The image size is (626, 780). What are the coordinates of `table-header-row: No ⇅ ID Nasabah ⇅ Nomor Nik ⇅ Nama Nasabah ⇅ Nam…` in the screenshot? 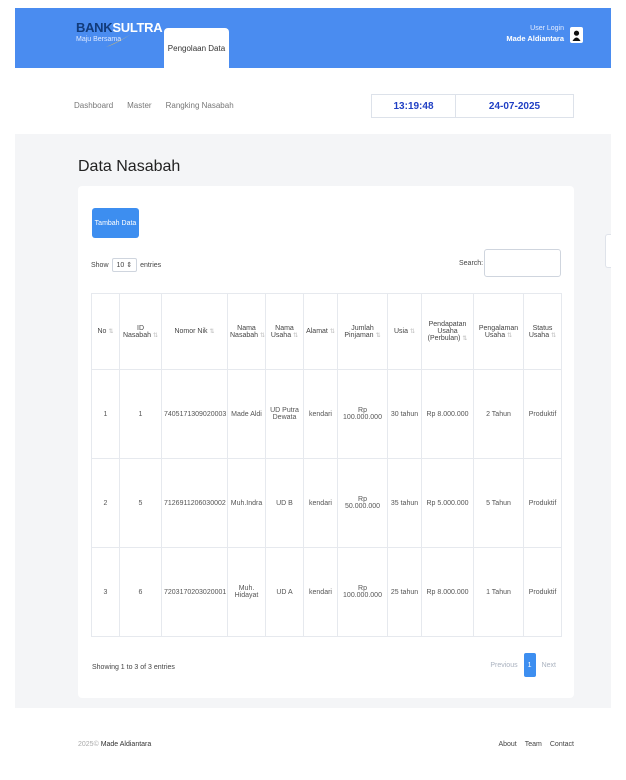 It's located at (326, 331).